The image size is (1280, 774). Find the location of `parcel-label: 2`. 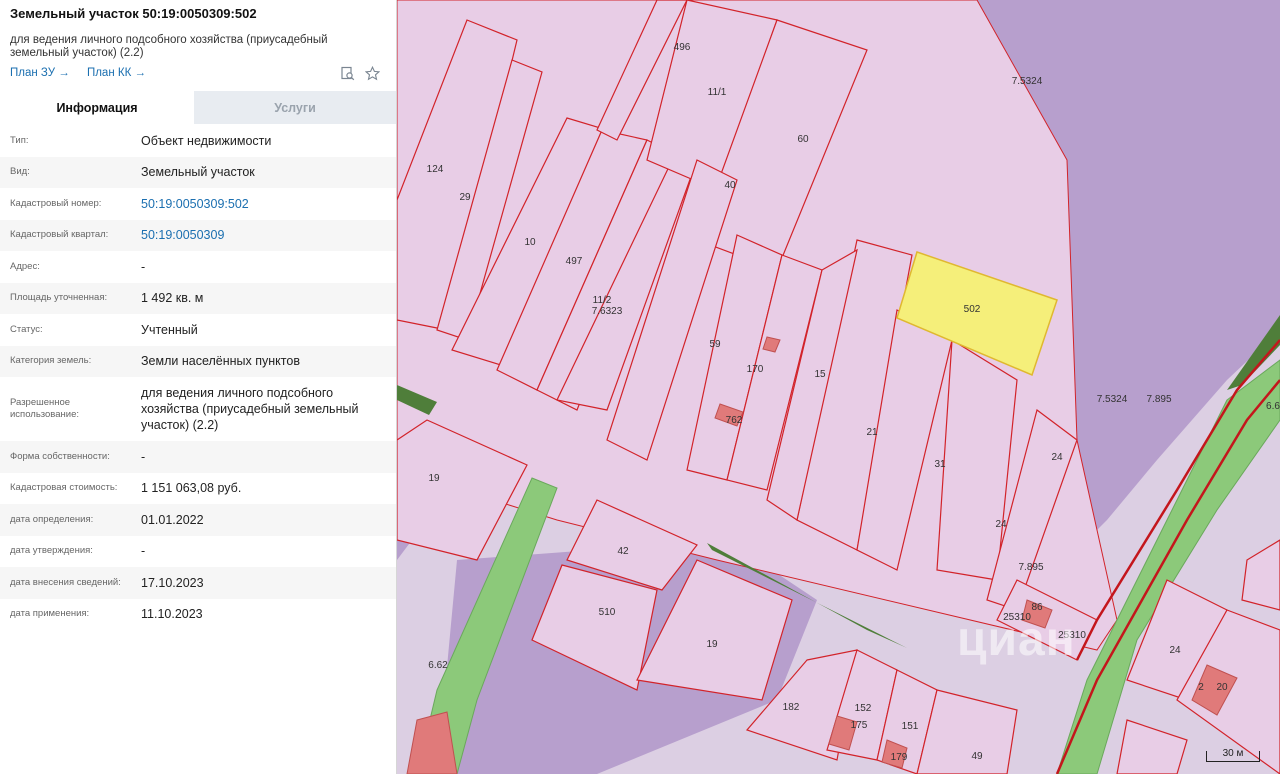

parcel-label: 2 is located at coordinates (1201, 687).